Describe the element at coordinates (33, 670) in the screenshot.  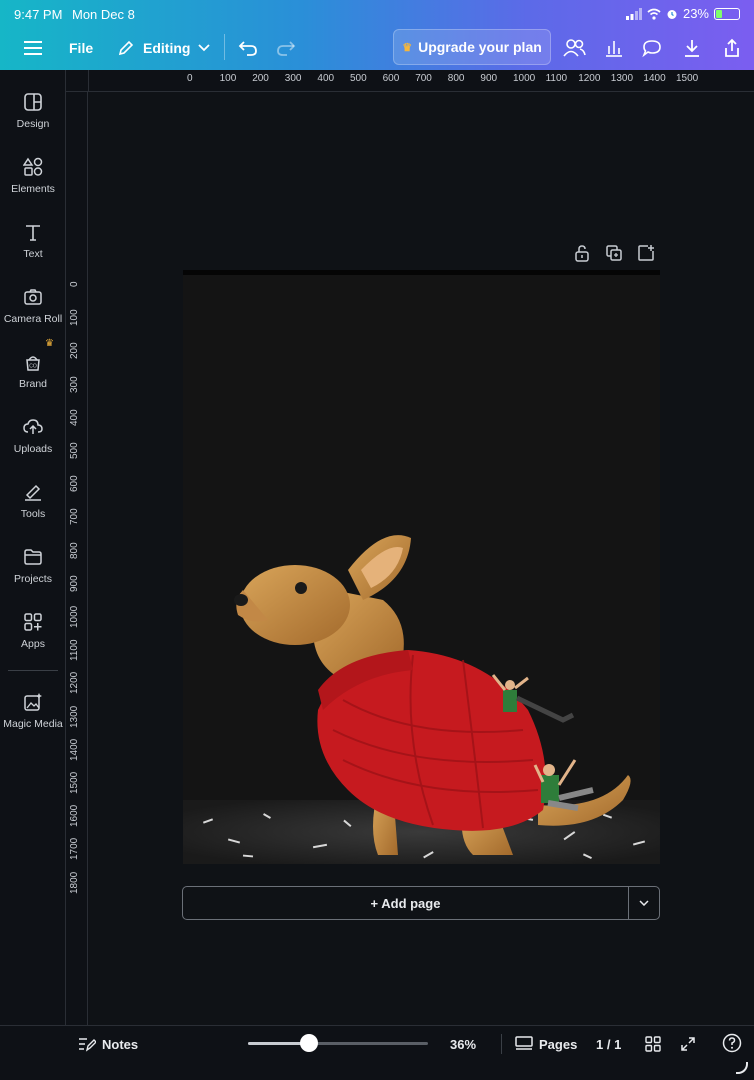
I see `sidebar-divider` at that location.